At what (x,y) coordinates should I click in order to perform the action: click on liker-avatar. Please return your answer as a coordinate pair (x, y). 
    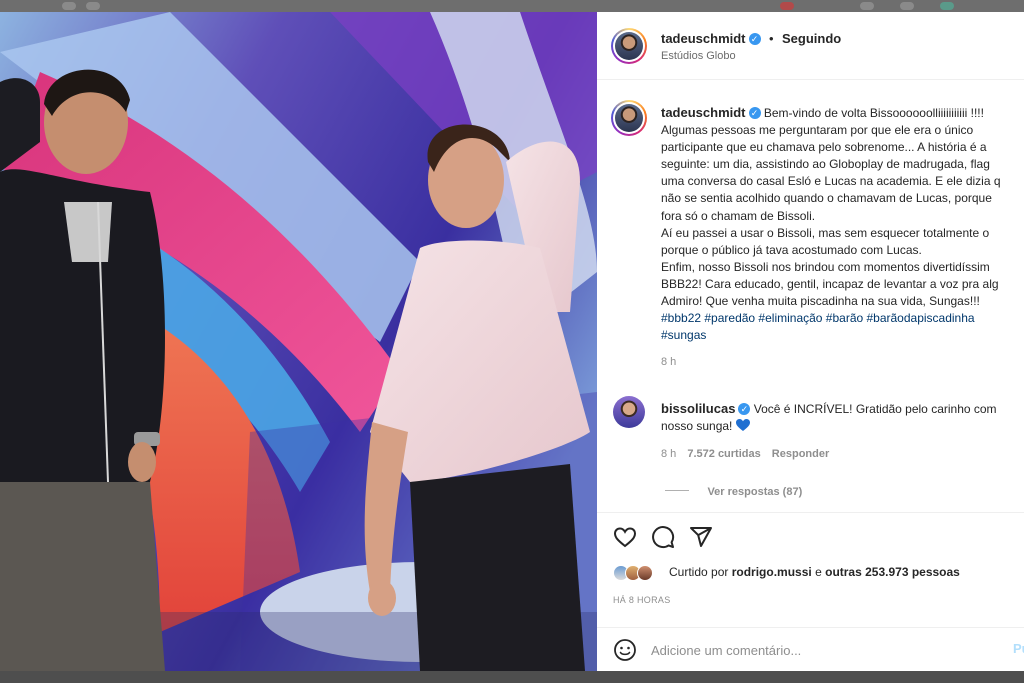
    Looking at the image, I should click on (645, 573).